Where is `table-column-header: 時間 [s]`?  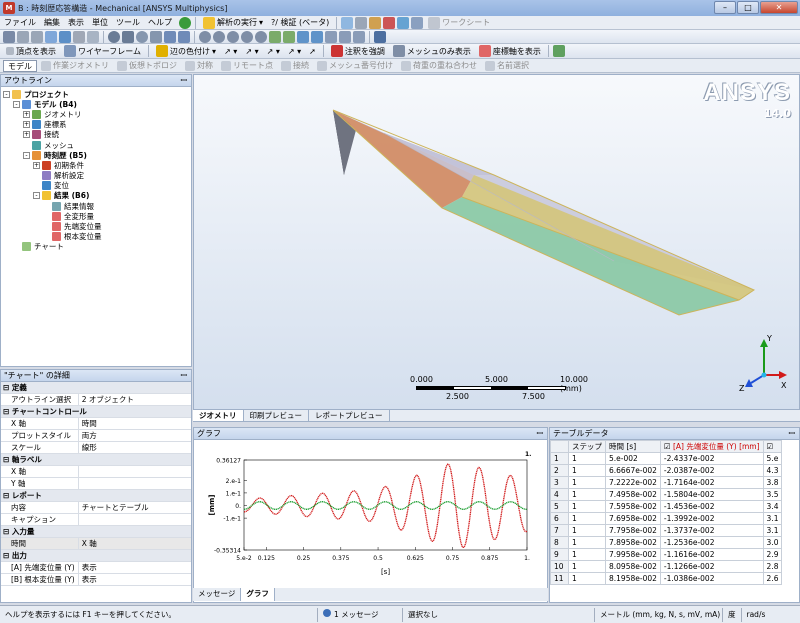 table-column-header: 時間 [s] is located at coordinates (633, 446).